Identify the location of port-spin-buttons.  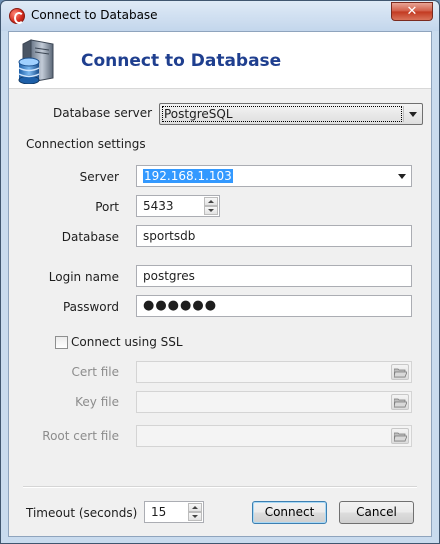
(211, 206).